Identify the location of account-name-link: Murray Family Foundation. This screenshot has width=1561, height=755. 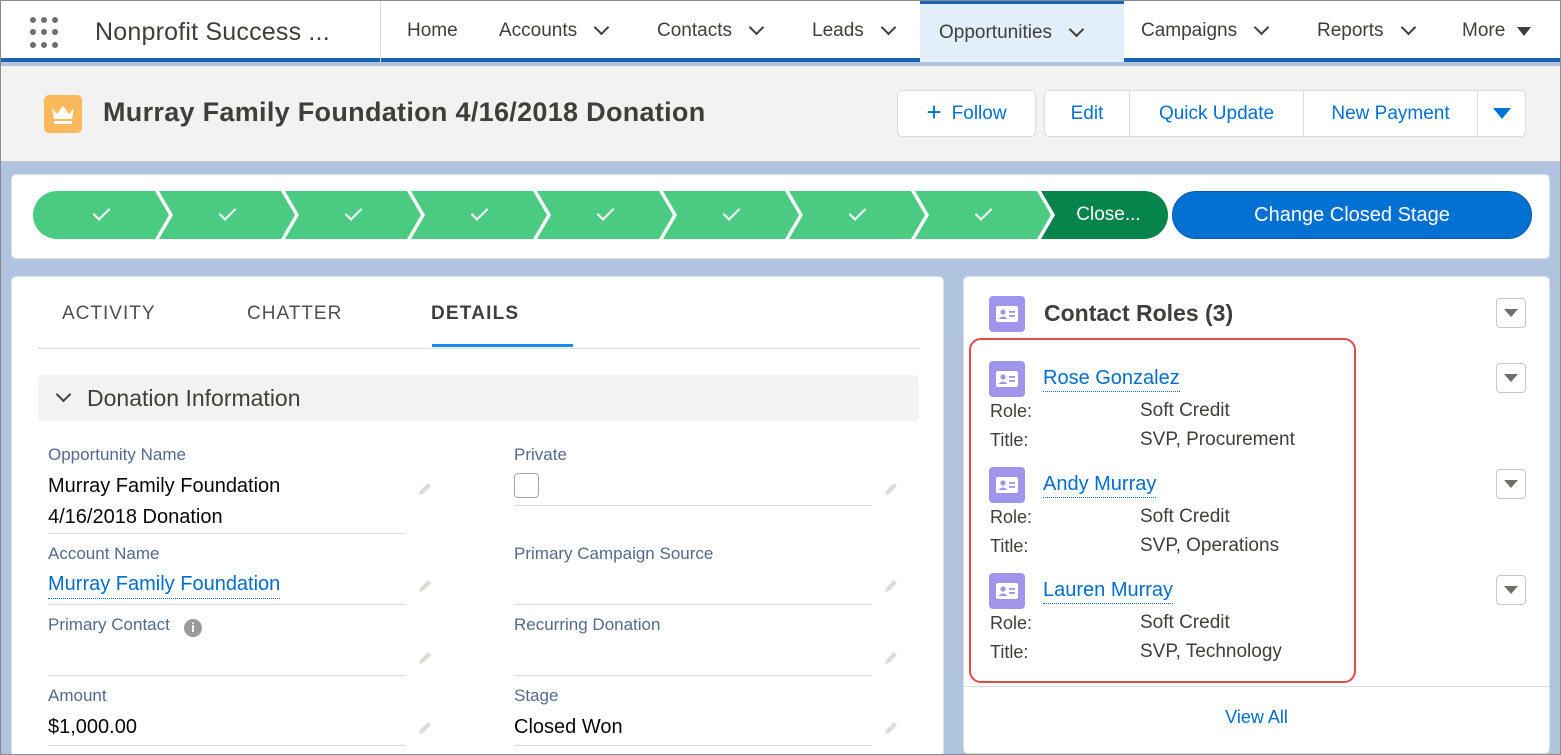
(164, 584).